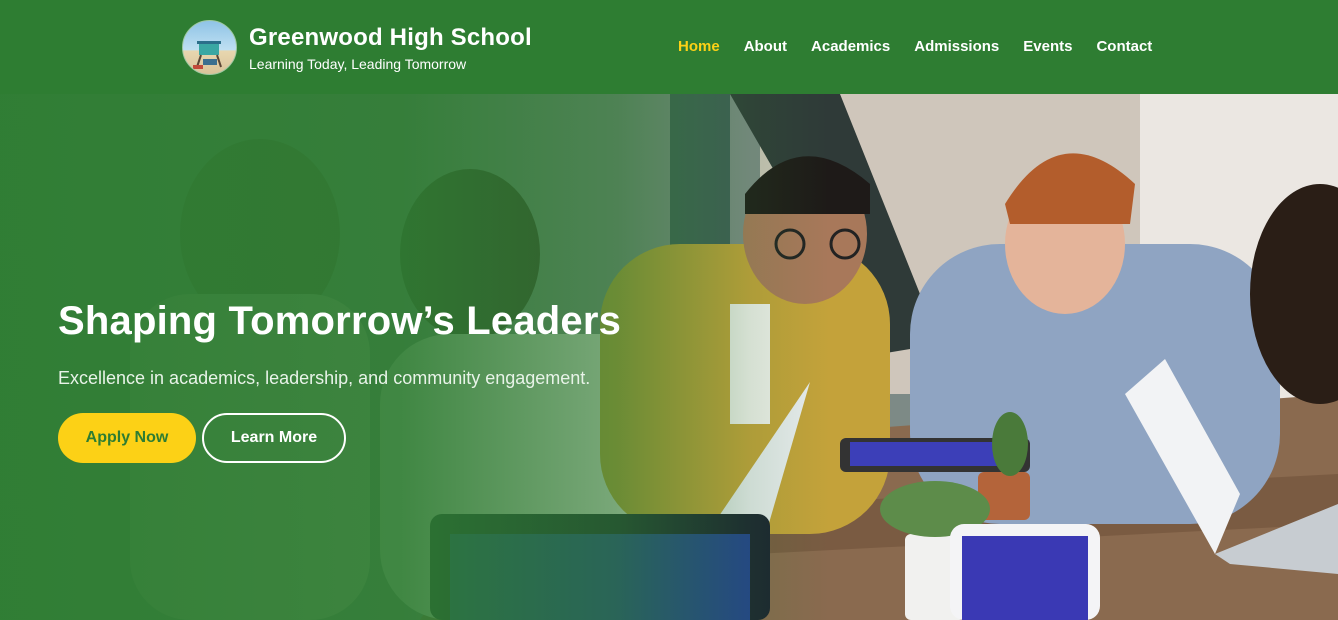  I want to click on school-name: Greenwood High School, so click(390, 38).